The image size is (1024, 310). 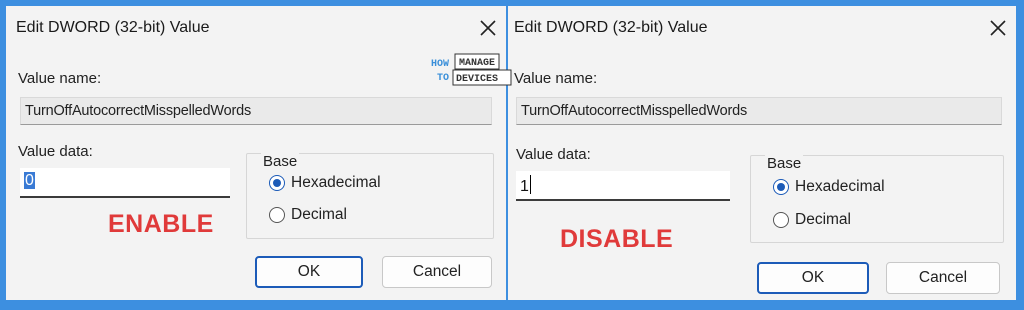 What do you see at coordinates (530, 184) in the screenshot?
I see `text-caret` at bounding box center [530, 184].